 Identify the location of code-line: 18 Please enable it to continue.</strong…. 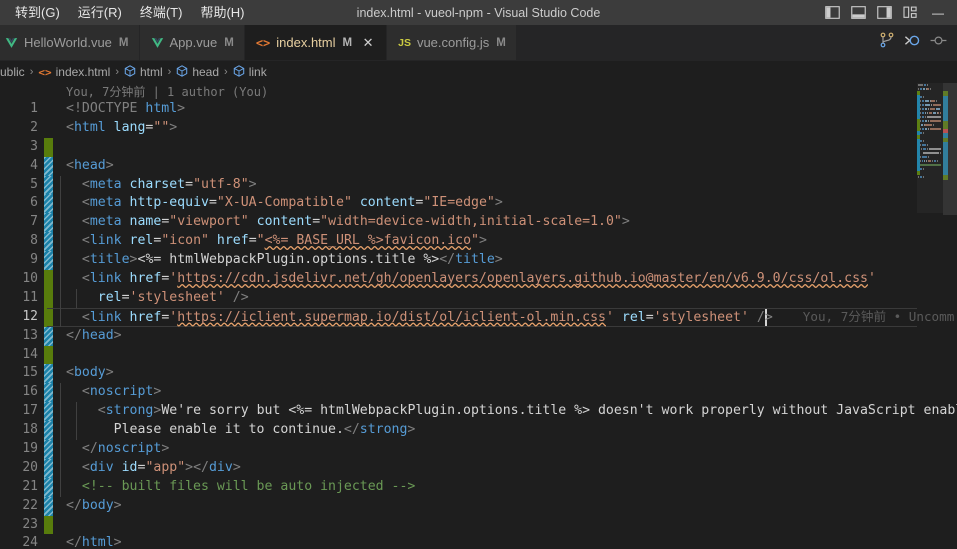
(478, 431).